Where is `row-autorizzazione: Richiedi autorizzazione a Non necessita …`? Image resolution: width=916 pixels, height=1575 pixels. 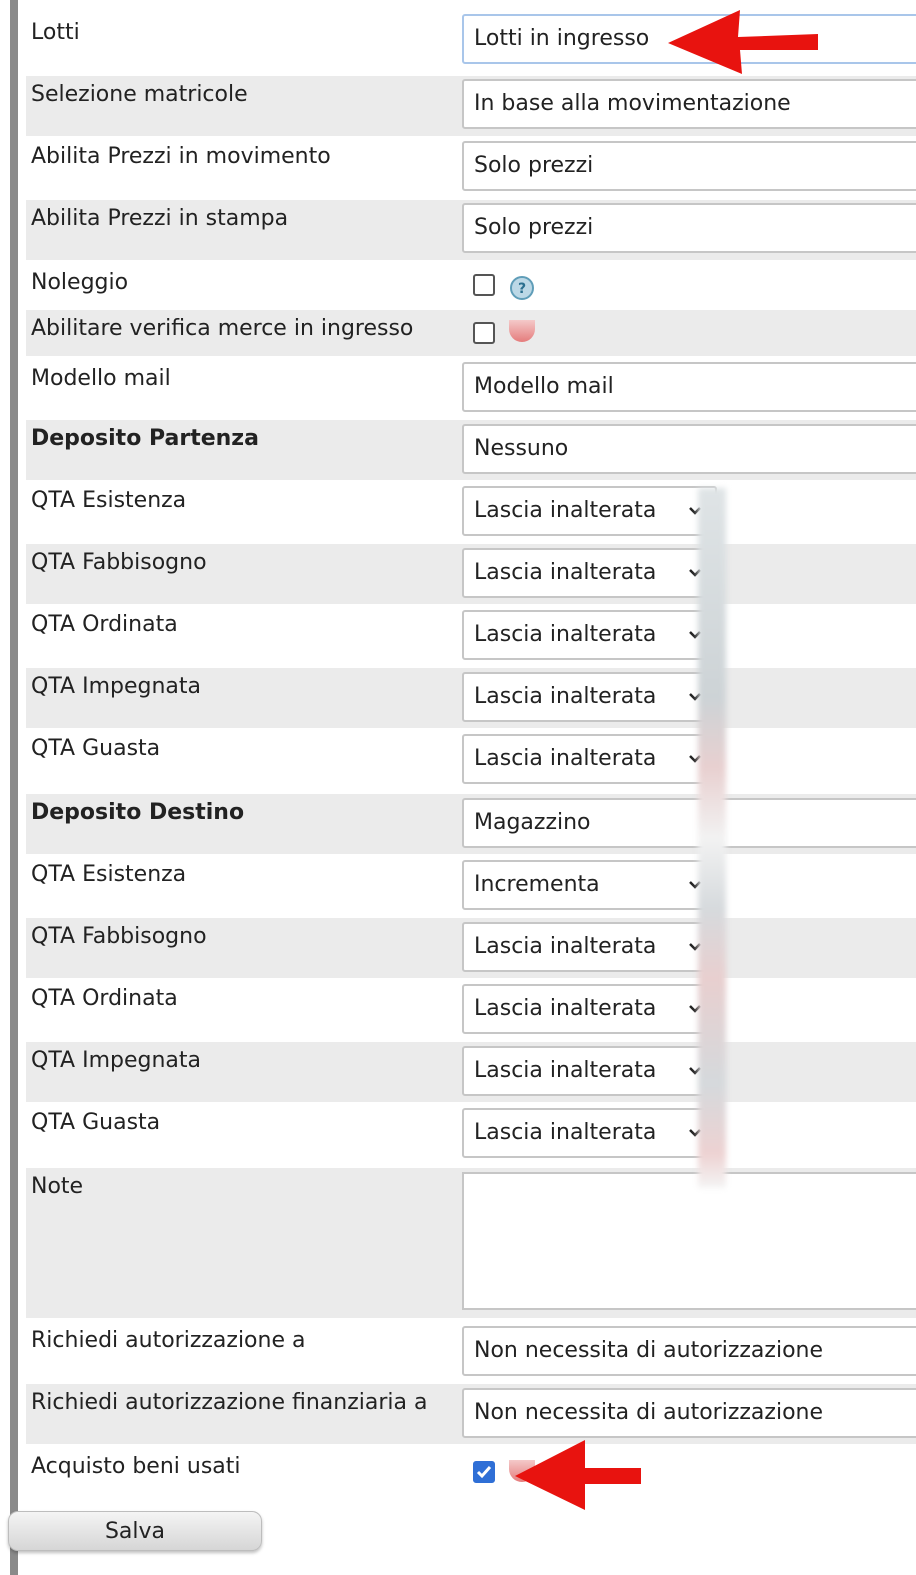 row-autorizzazione: Richiedi autorizzazione a Non necessita … is located at coordinates (471, 1352).